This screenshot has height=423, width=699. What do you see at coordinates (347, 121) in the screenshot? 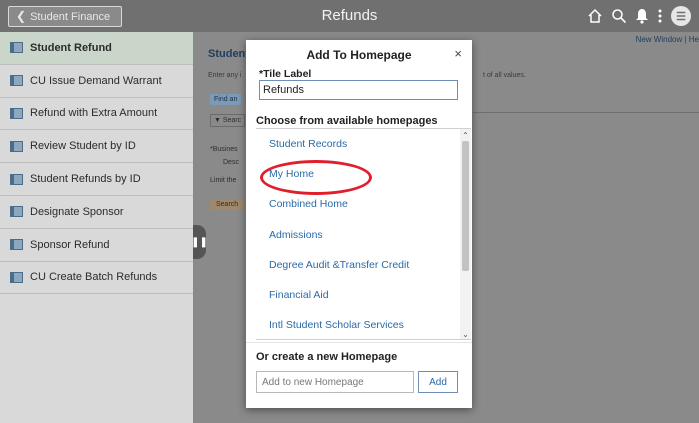
I see `choose-homepage-heading: Choose from available homepages` at bounding box center [347, 121].